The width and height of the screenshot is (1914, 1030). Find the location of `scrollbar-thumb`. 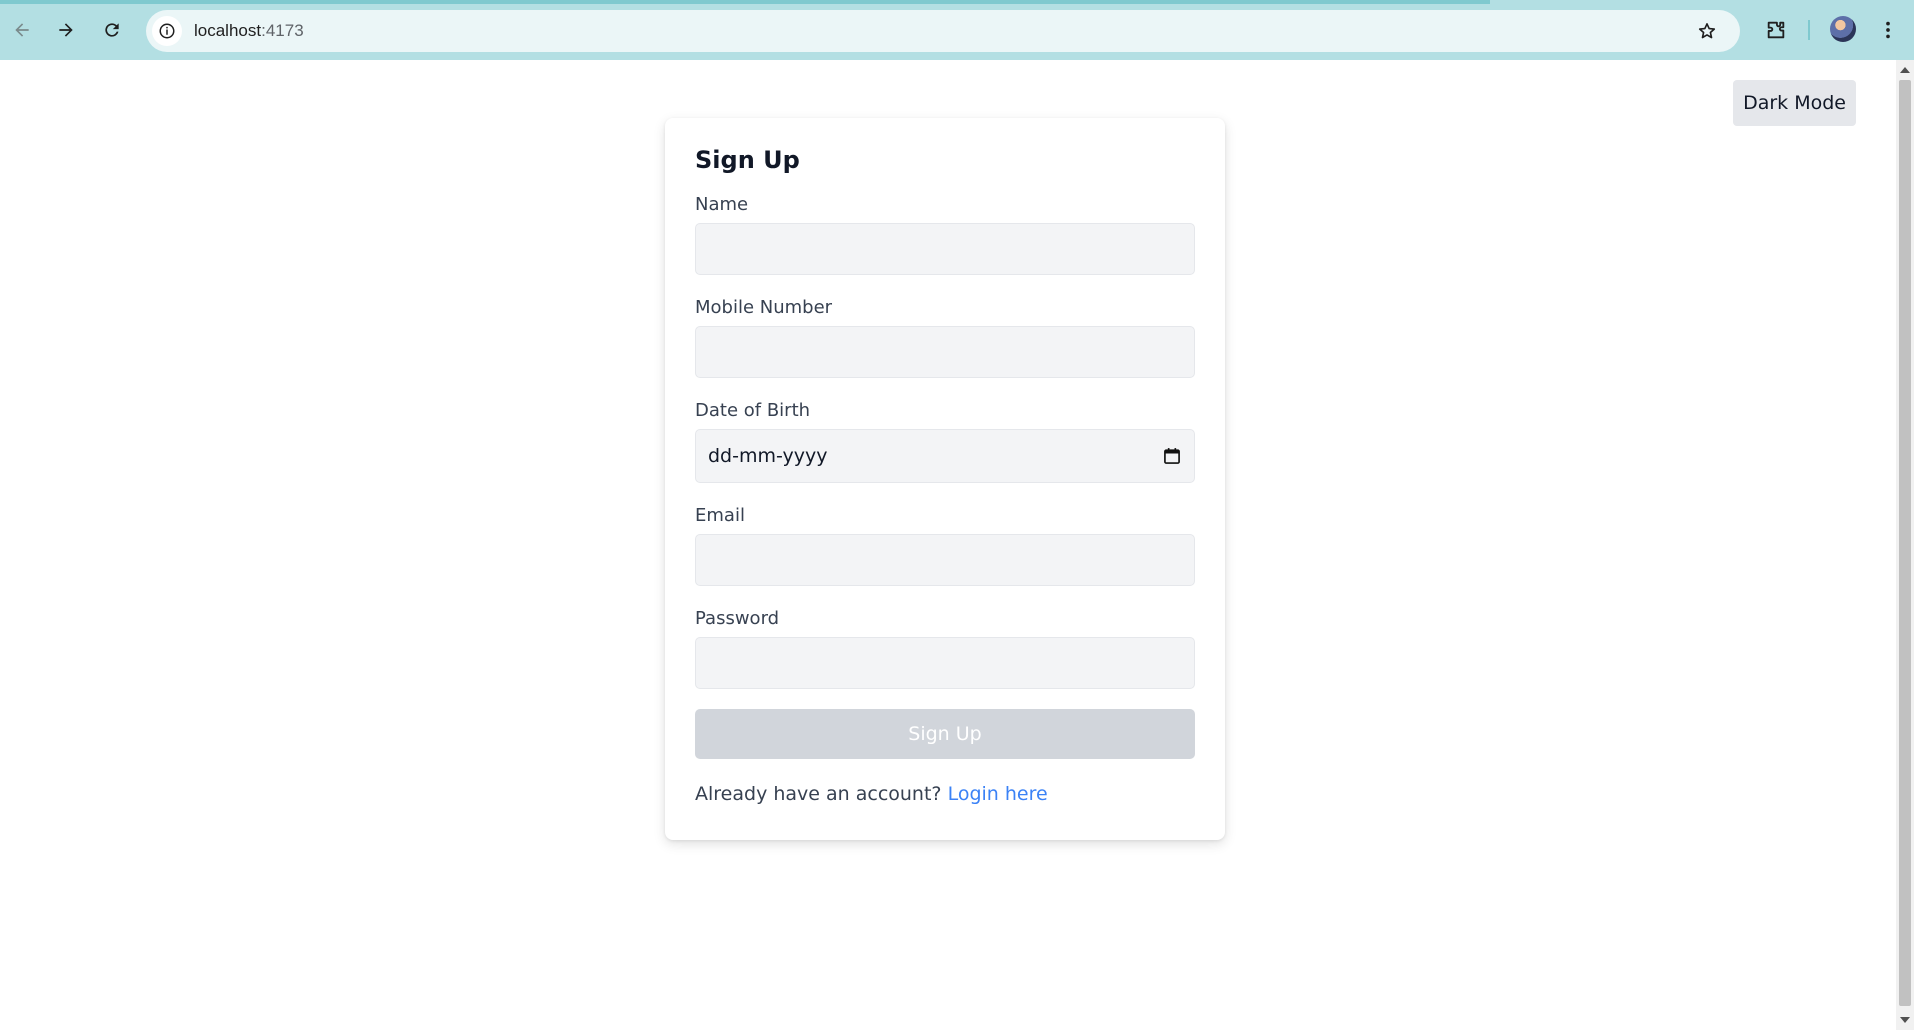

scrollbar-thumb is located at coordinates (1905, 543).